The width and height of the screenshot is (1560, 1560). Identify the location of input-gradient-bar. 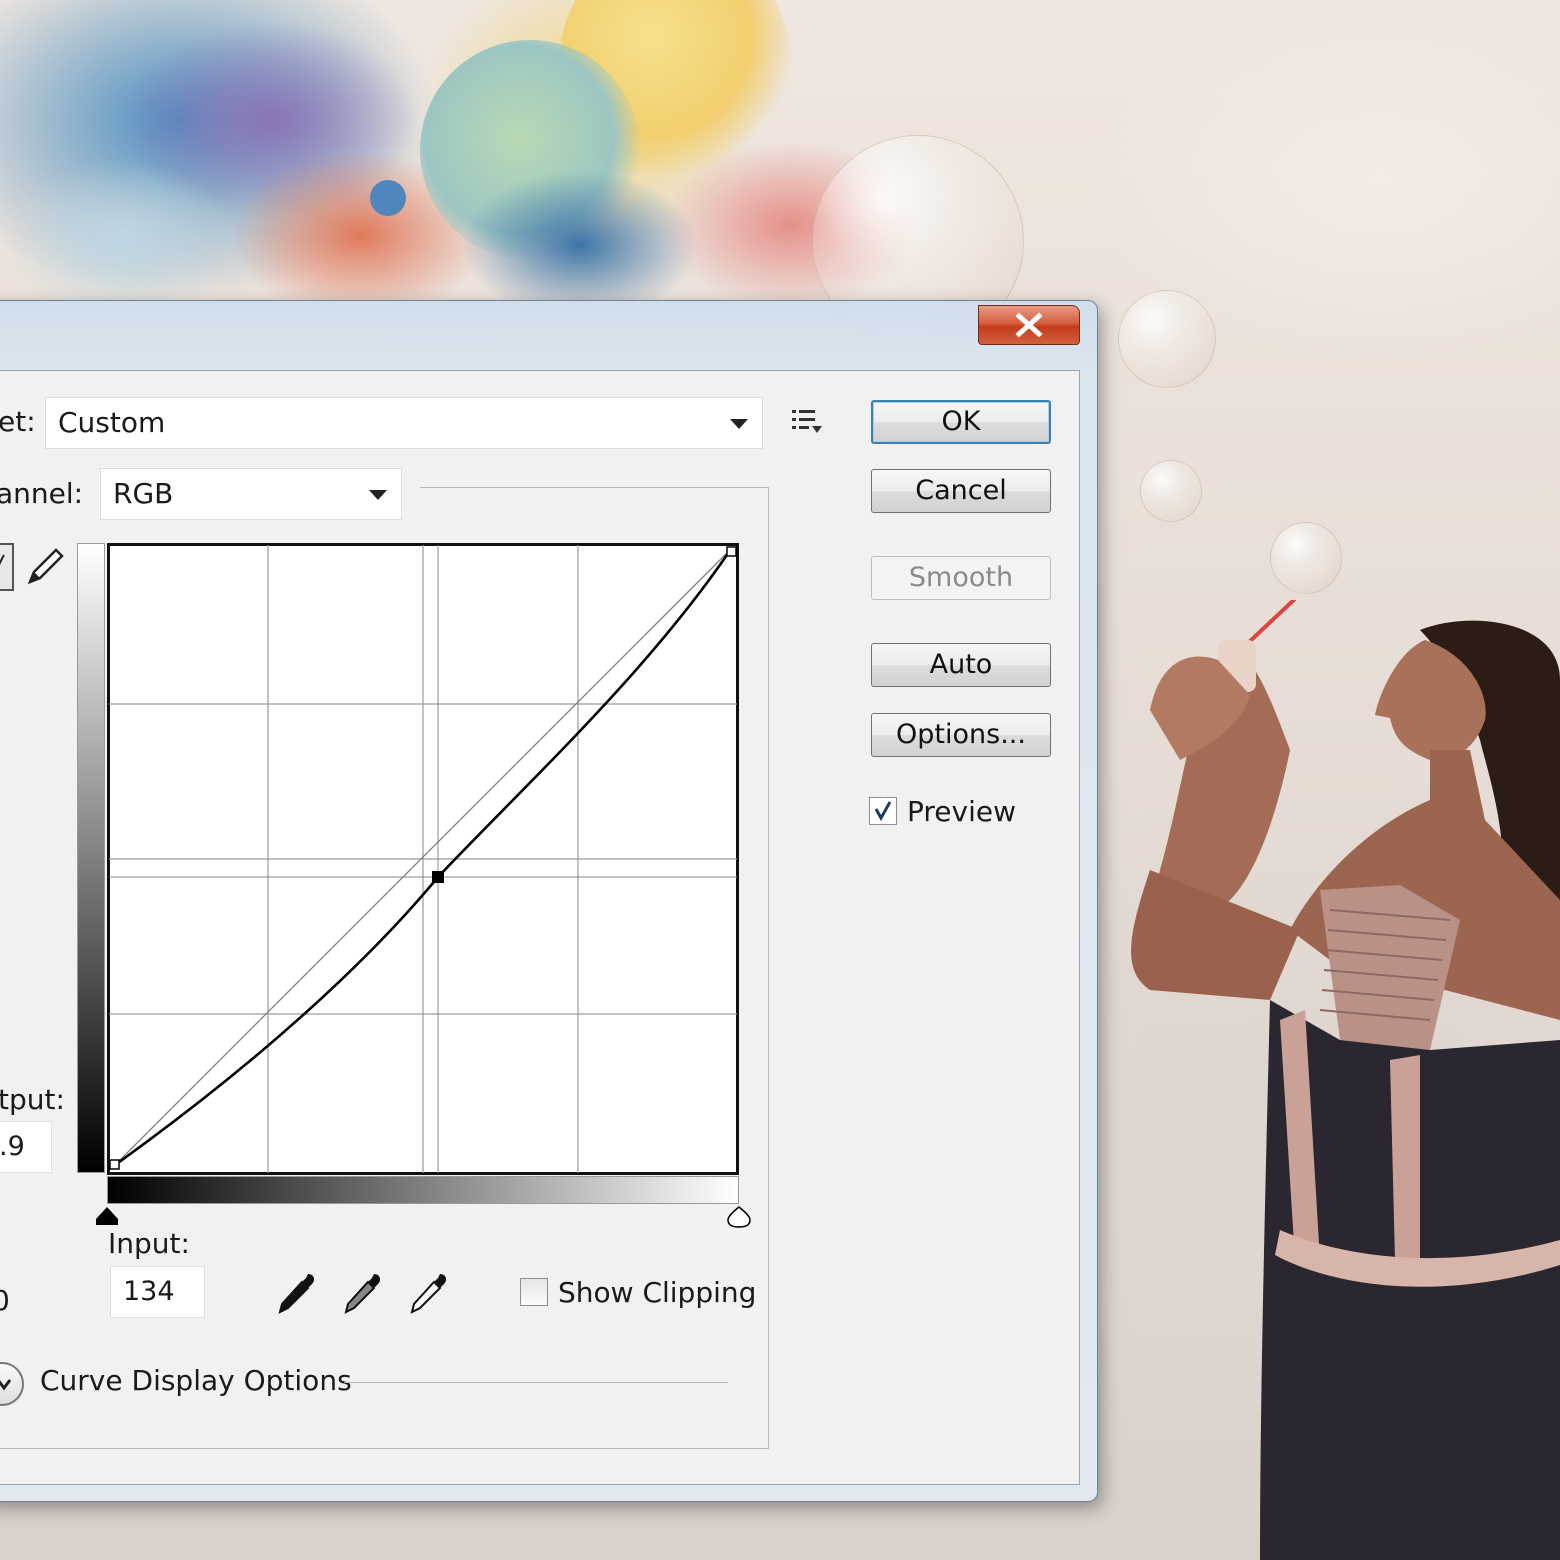
(423, 1190).